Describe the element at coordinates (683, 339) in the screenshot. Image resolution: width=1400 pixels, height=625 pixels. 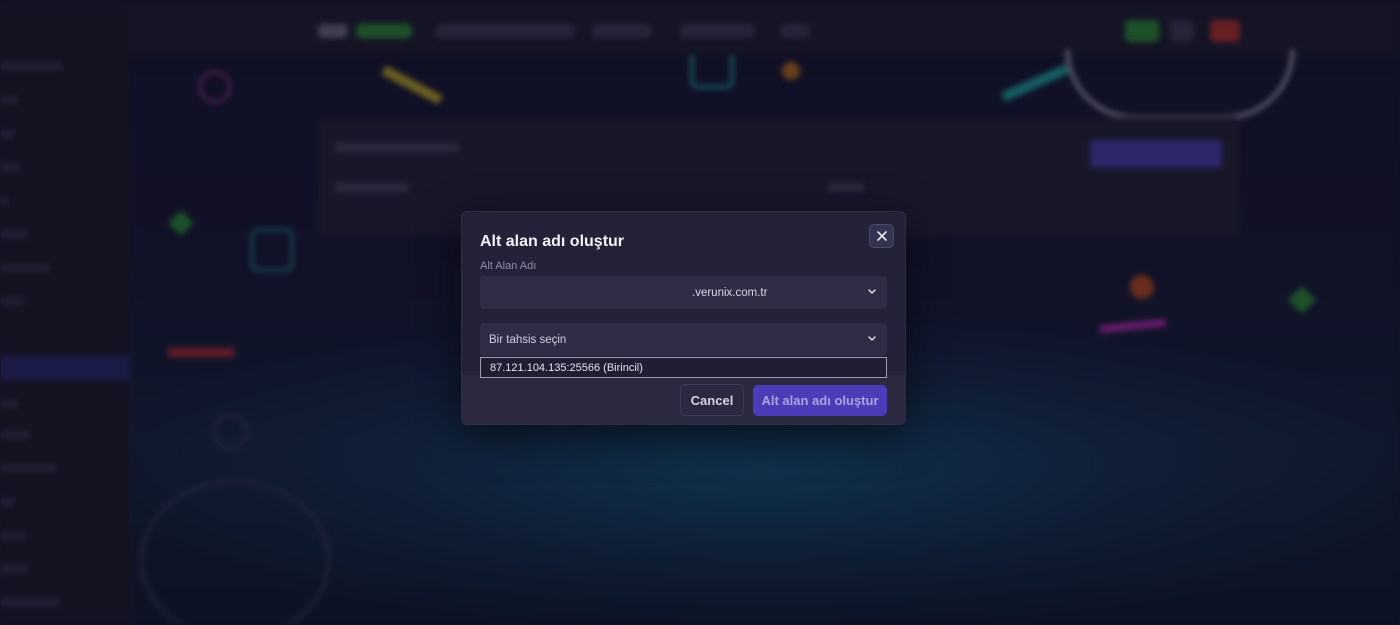
I see `allocation-select: Bir tahsis seçin` at that location.